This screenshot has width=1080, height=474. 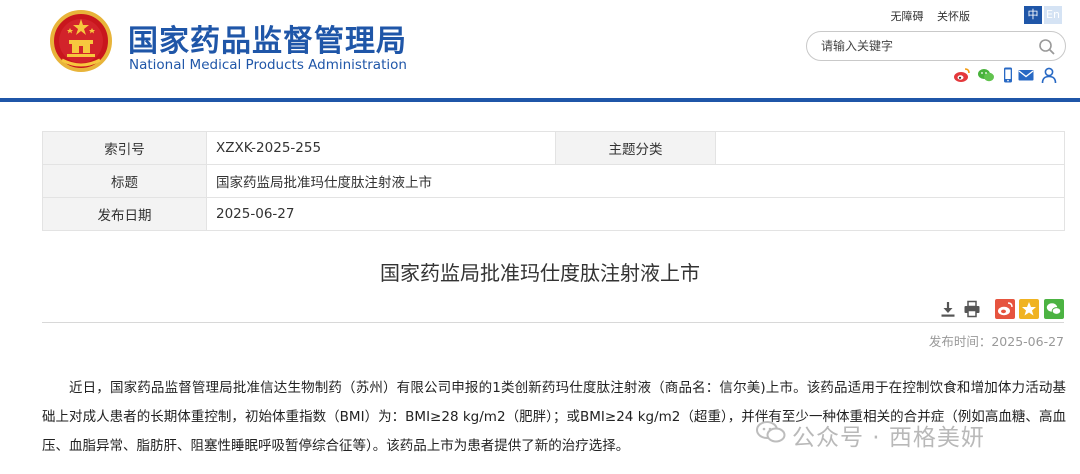 What do you see at coordinates (1008, 75) in the screenshot?
I see `mobile-icon` at bounding box center [1008, 75].